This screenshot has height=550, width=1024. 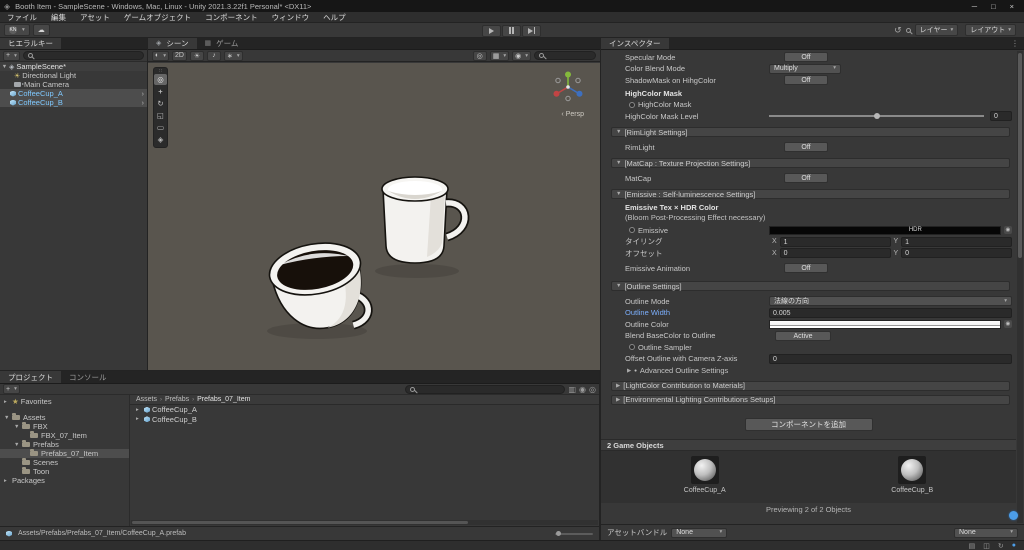 I want to click on cloud-activity-badge, so click(x=1013, y=515).